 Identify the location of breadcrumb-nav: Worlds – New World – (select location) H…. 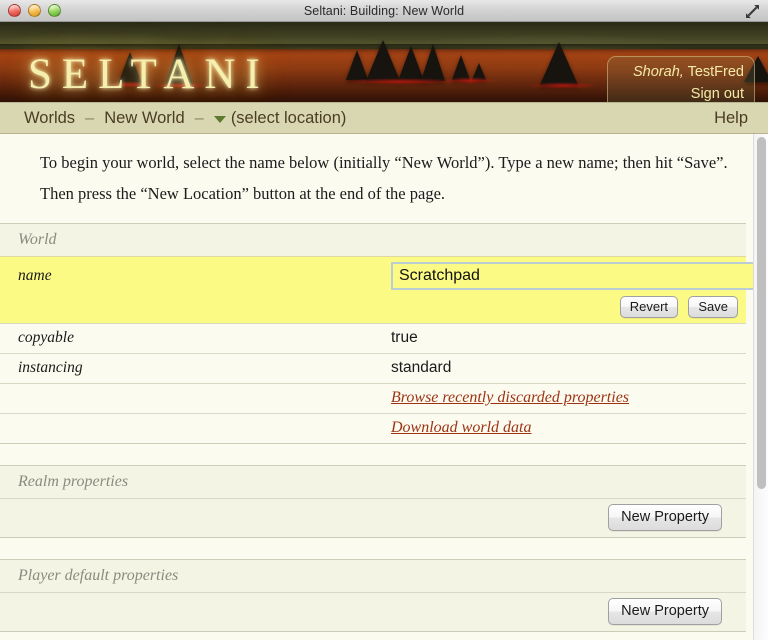
(384, 118).